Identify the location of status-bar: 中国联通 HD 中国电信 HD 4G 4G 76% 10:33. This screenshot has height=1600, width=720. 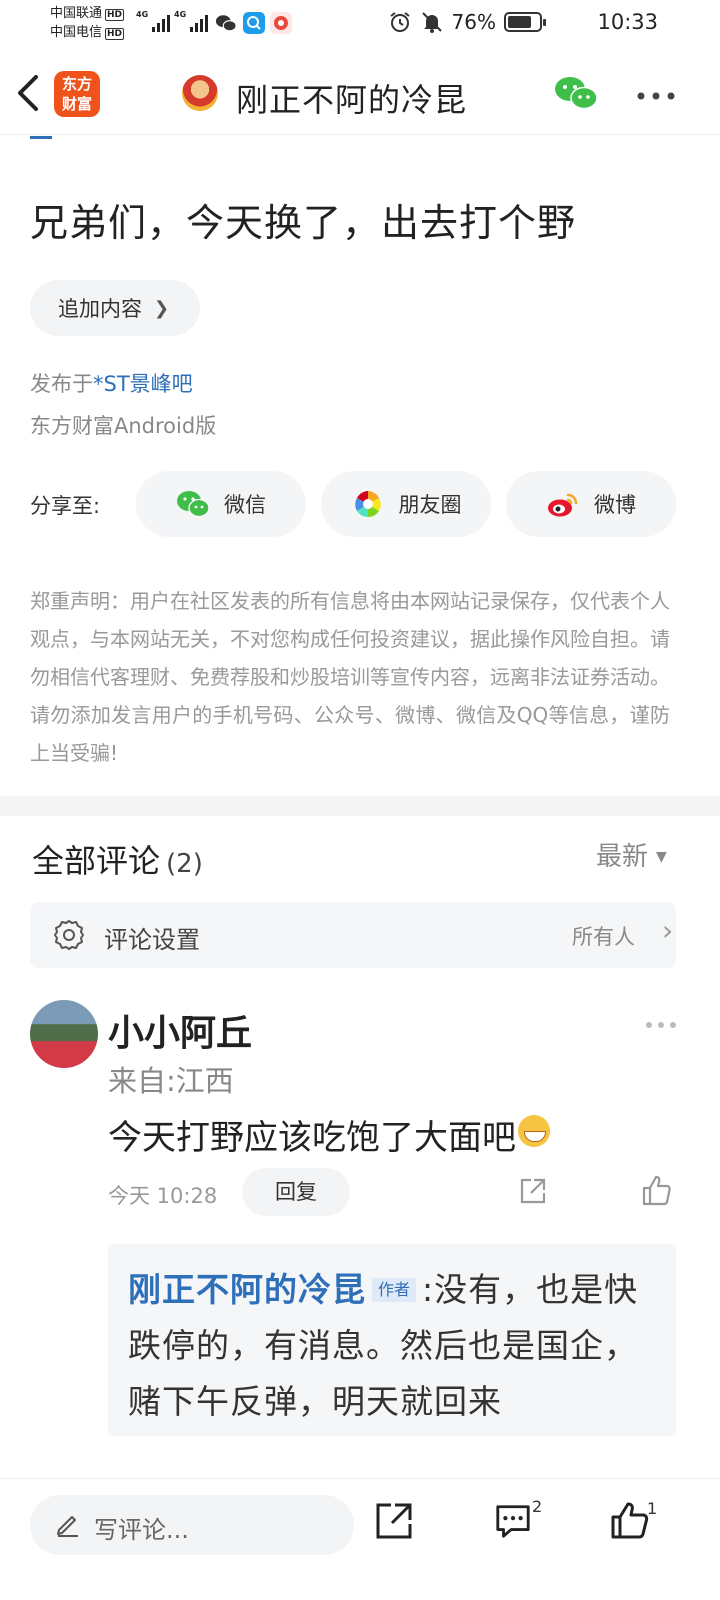
(360, 25).